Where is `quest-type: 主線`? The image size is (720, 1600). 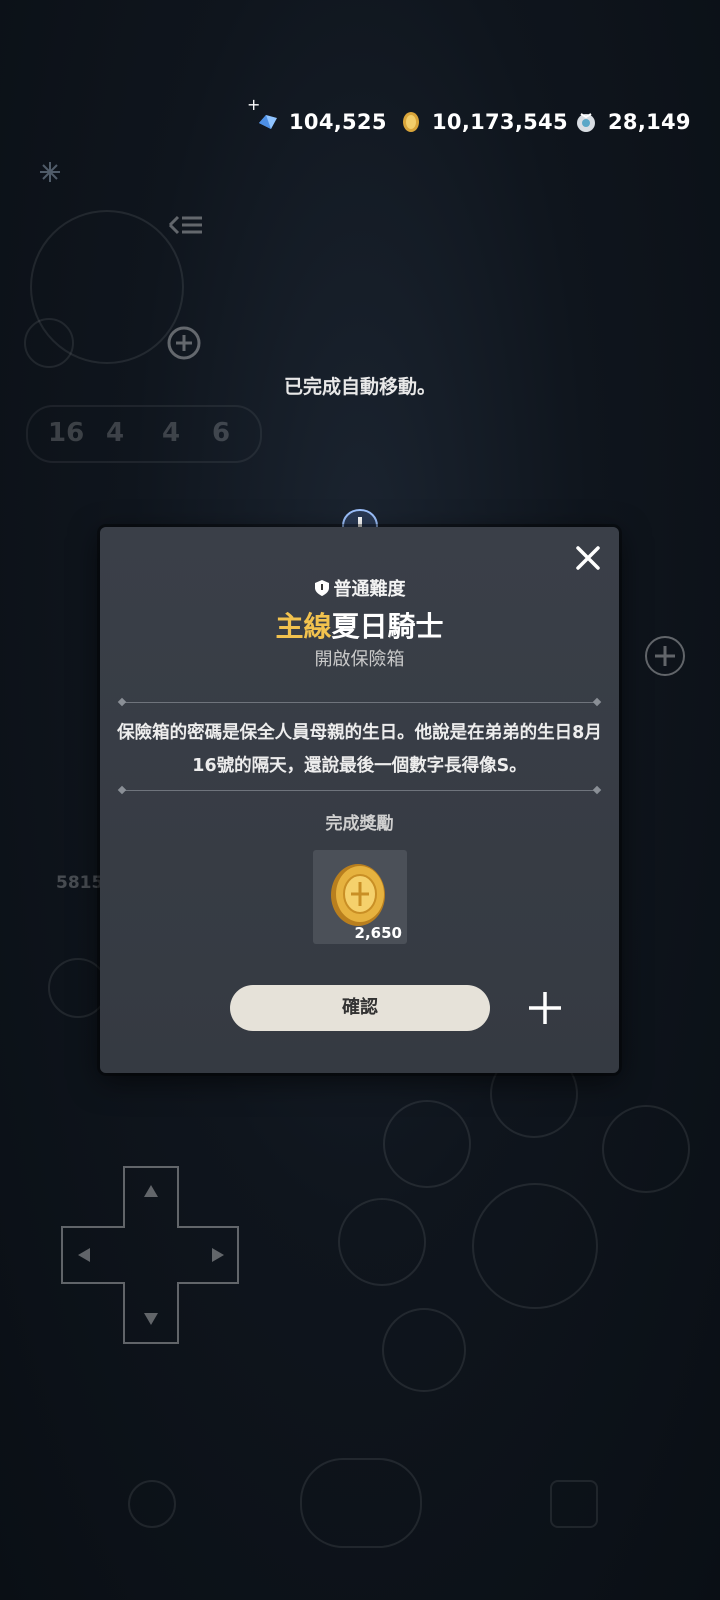 quest-type: 主線 is located at coordinates (303, 626).